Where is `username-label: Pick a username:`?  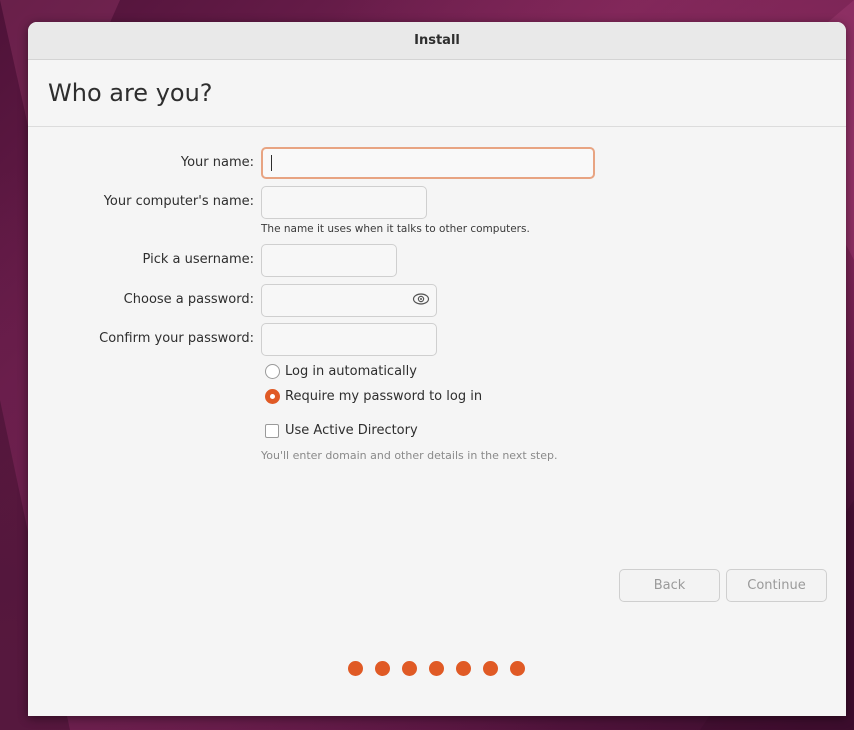 username-label: Pick a username: is located at coordinates (198, 259).